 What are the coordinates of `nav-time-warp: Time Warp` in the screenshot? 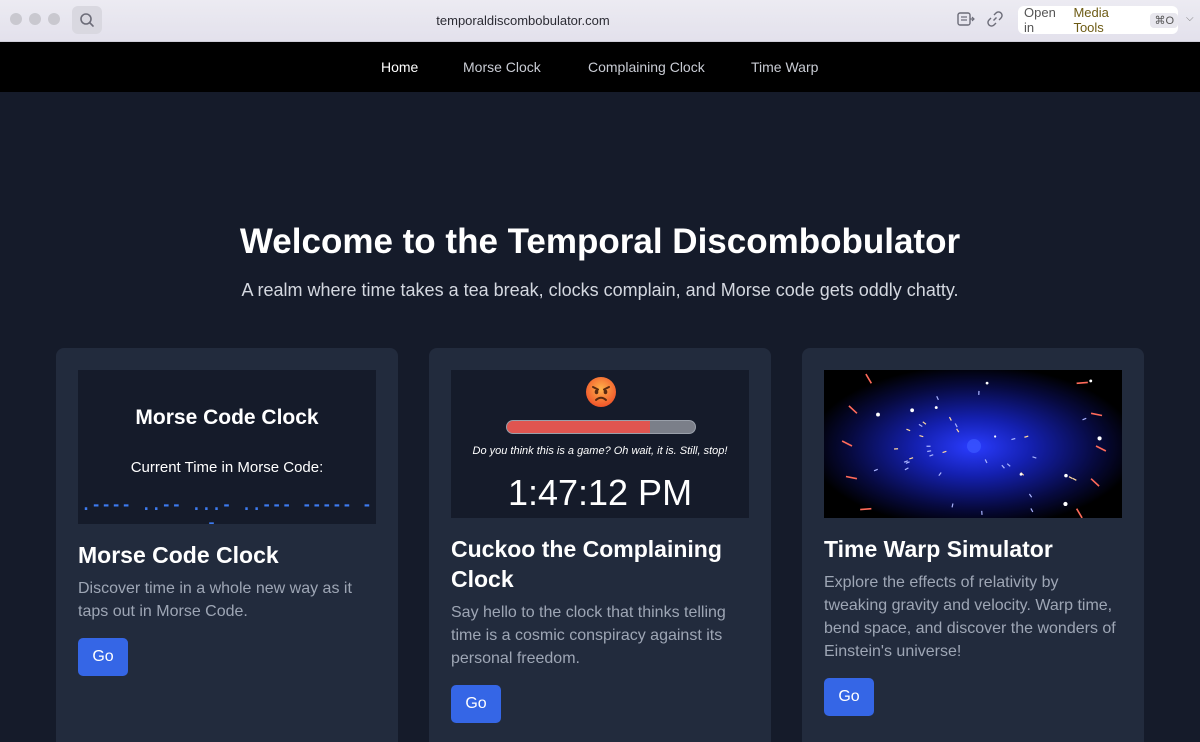 It's located at (784, 67).